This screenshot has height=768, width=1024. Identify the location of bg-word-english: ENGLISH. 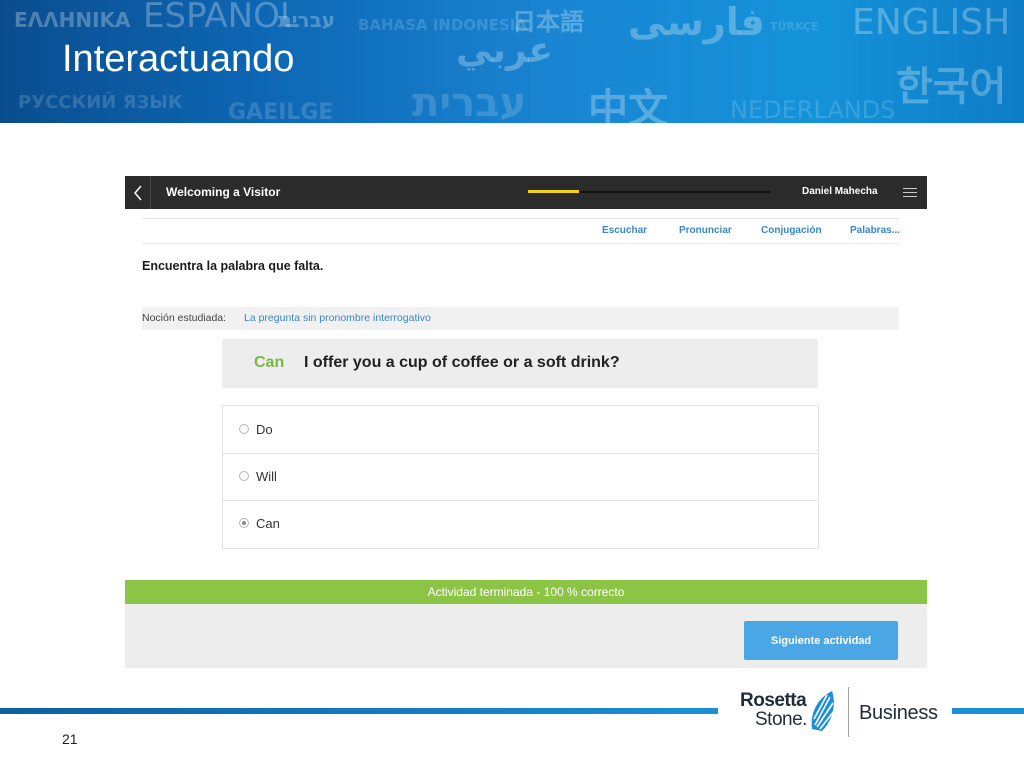
(931, 22).